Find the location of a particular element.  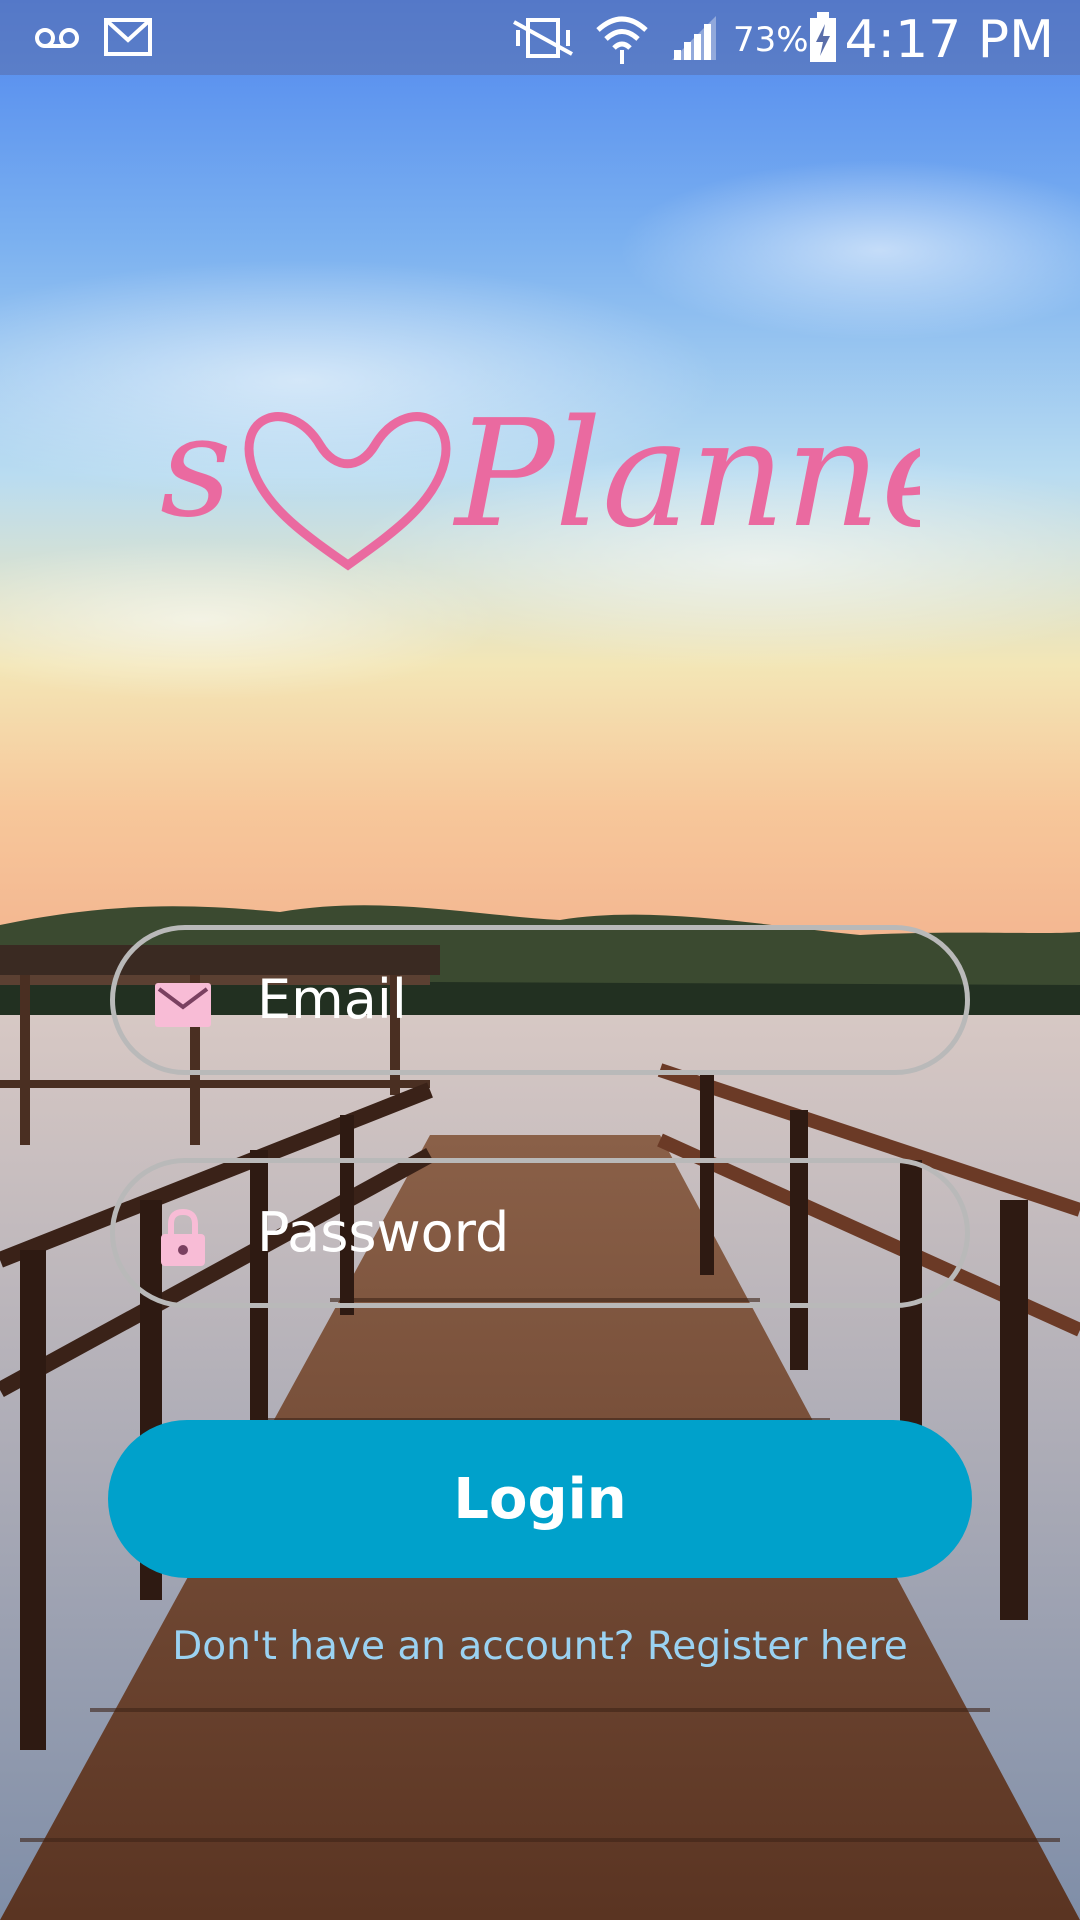

logo-text-prefix: s is located at coordinates (196, 467).